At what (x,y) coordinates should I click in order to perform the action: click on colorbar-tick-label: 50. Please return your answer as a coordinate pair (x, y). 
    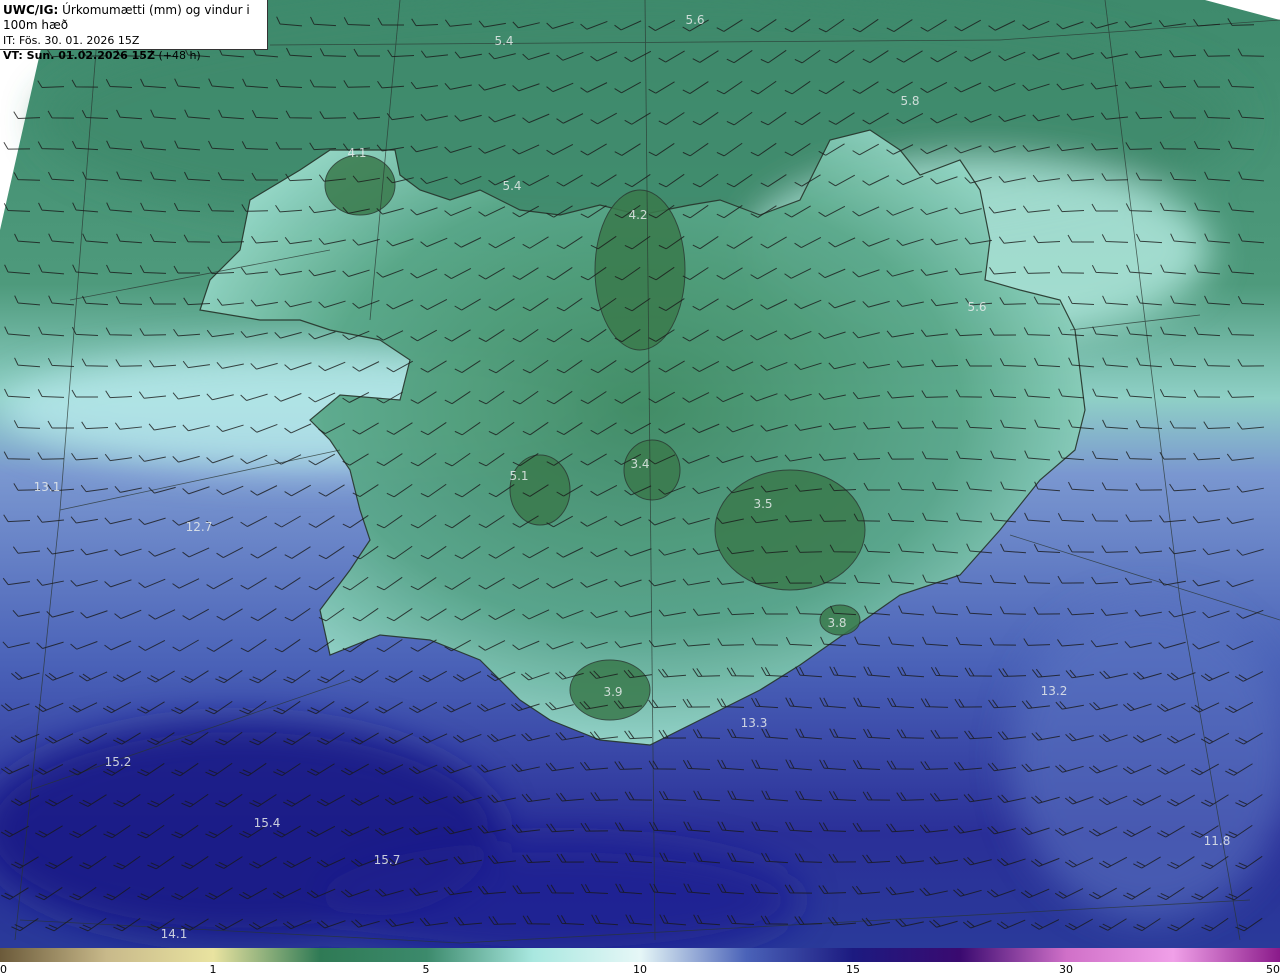
    Looking at the image, I should click on (1273, 969).